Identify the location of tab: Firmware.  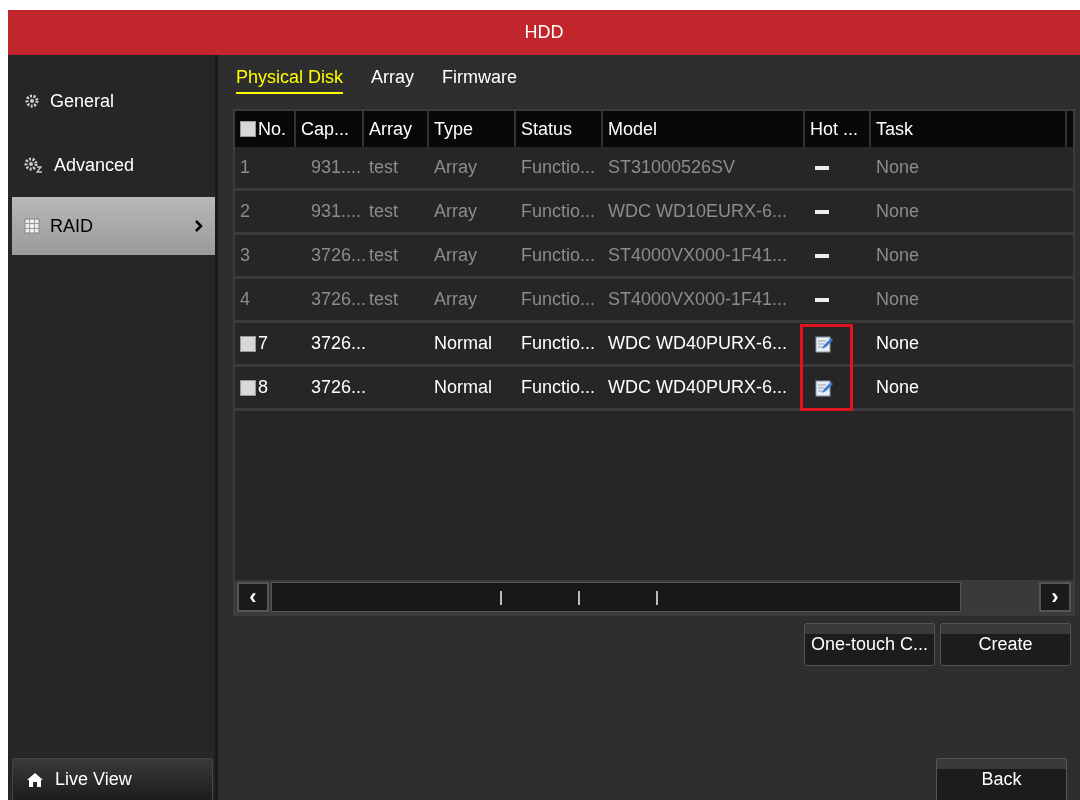
(480, 78).